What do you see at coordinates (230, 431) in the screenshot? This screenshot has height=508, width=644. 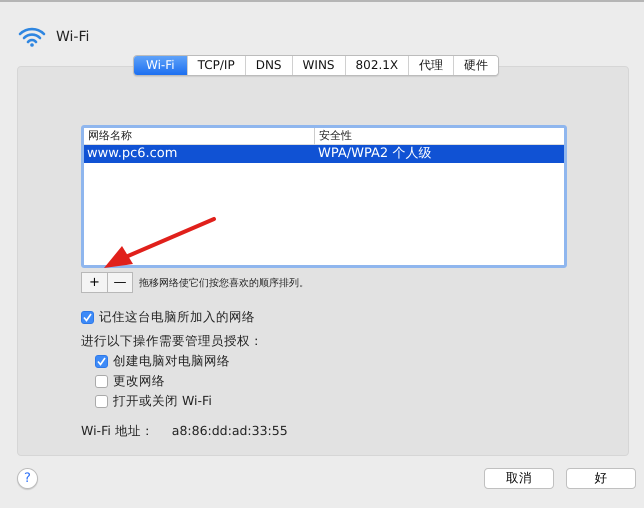 I see `address-value: a8:86:dd:ad:33:55` at bounding box center [230, 431].